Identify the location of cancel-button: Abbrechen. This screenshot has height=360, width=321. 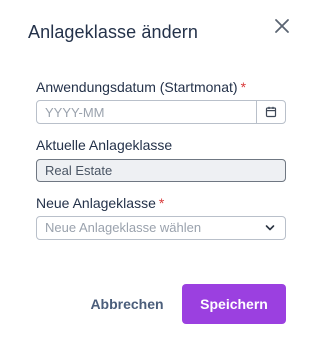
(127, 304).